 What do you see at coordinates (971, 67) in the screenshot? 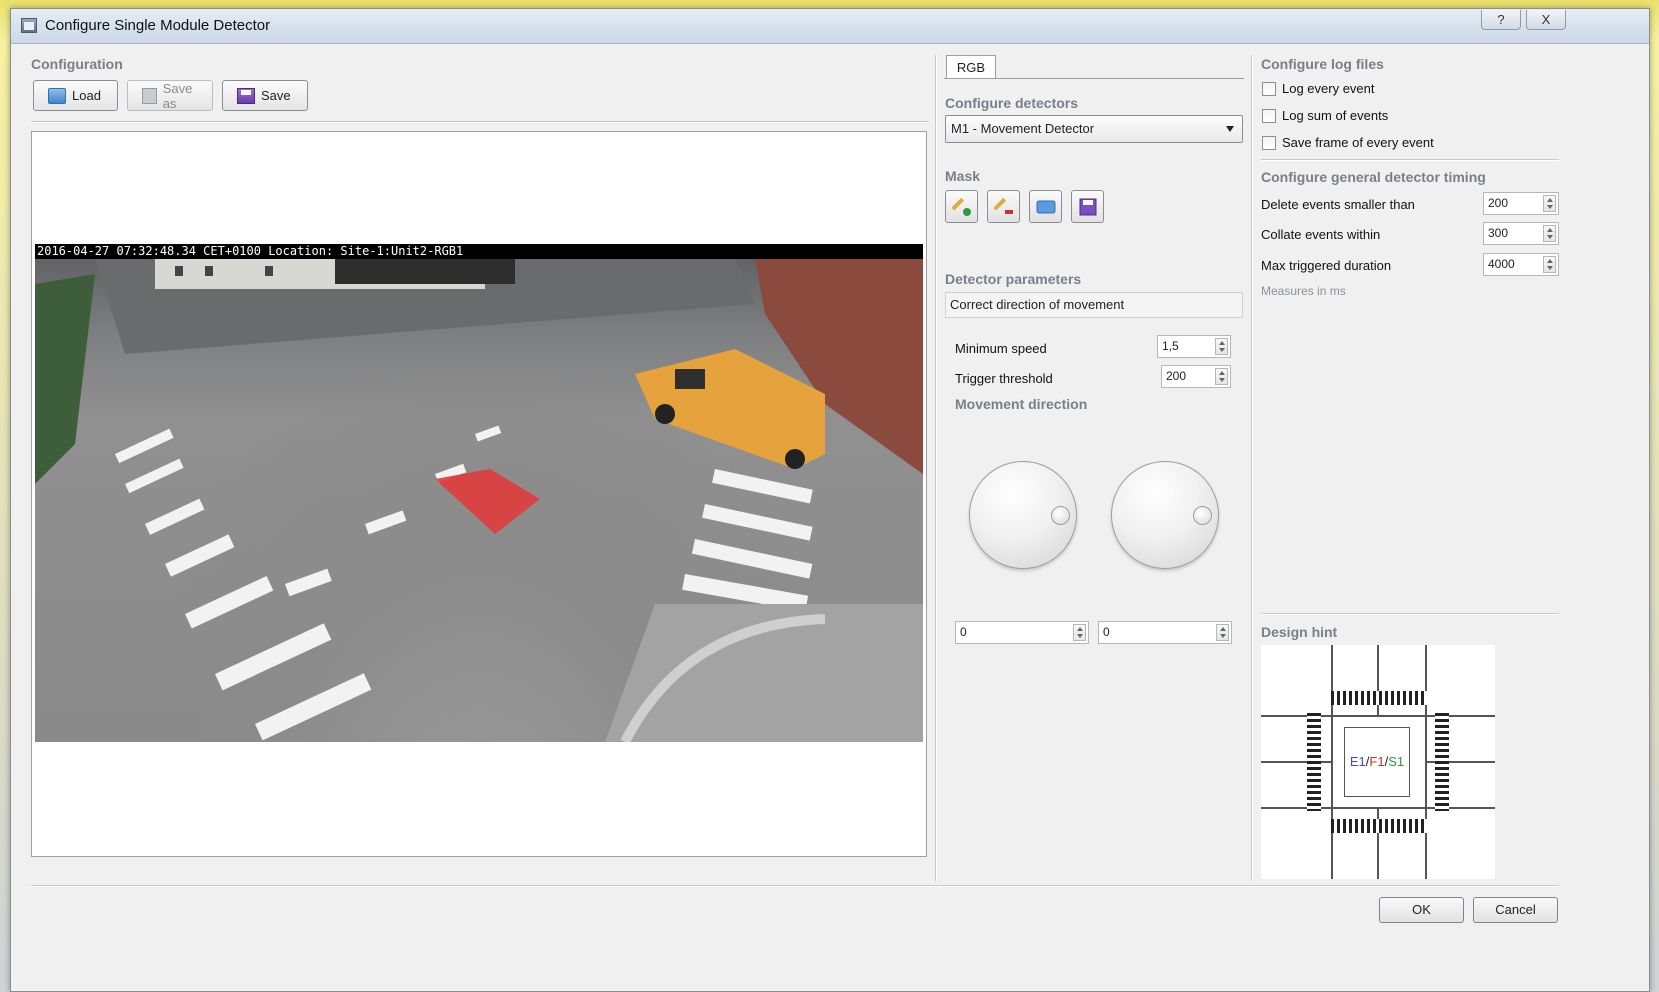
I see `tab-rgb: RGB` at bounding box center [971, 67].